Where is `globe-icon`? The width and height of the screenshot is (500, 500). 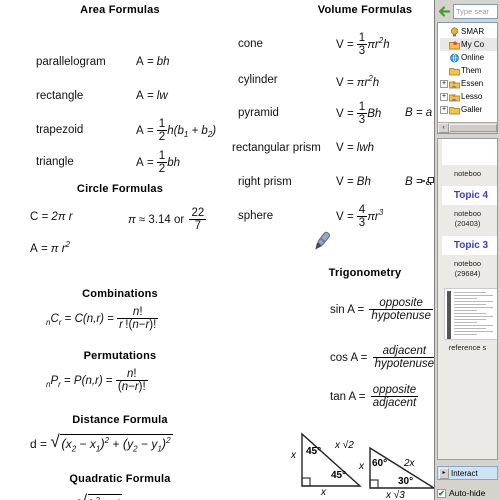 globe-icon is located at coordinates (454, 58).